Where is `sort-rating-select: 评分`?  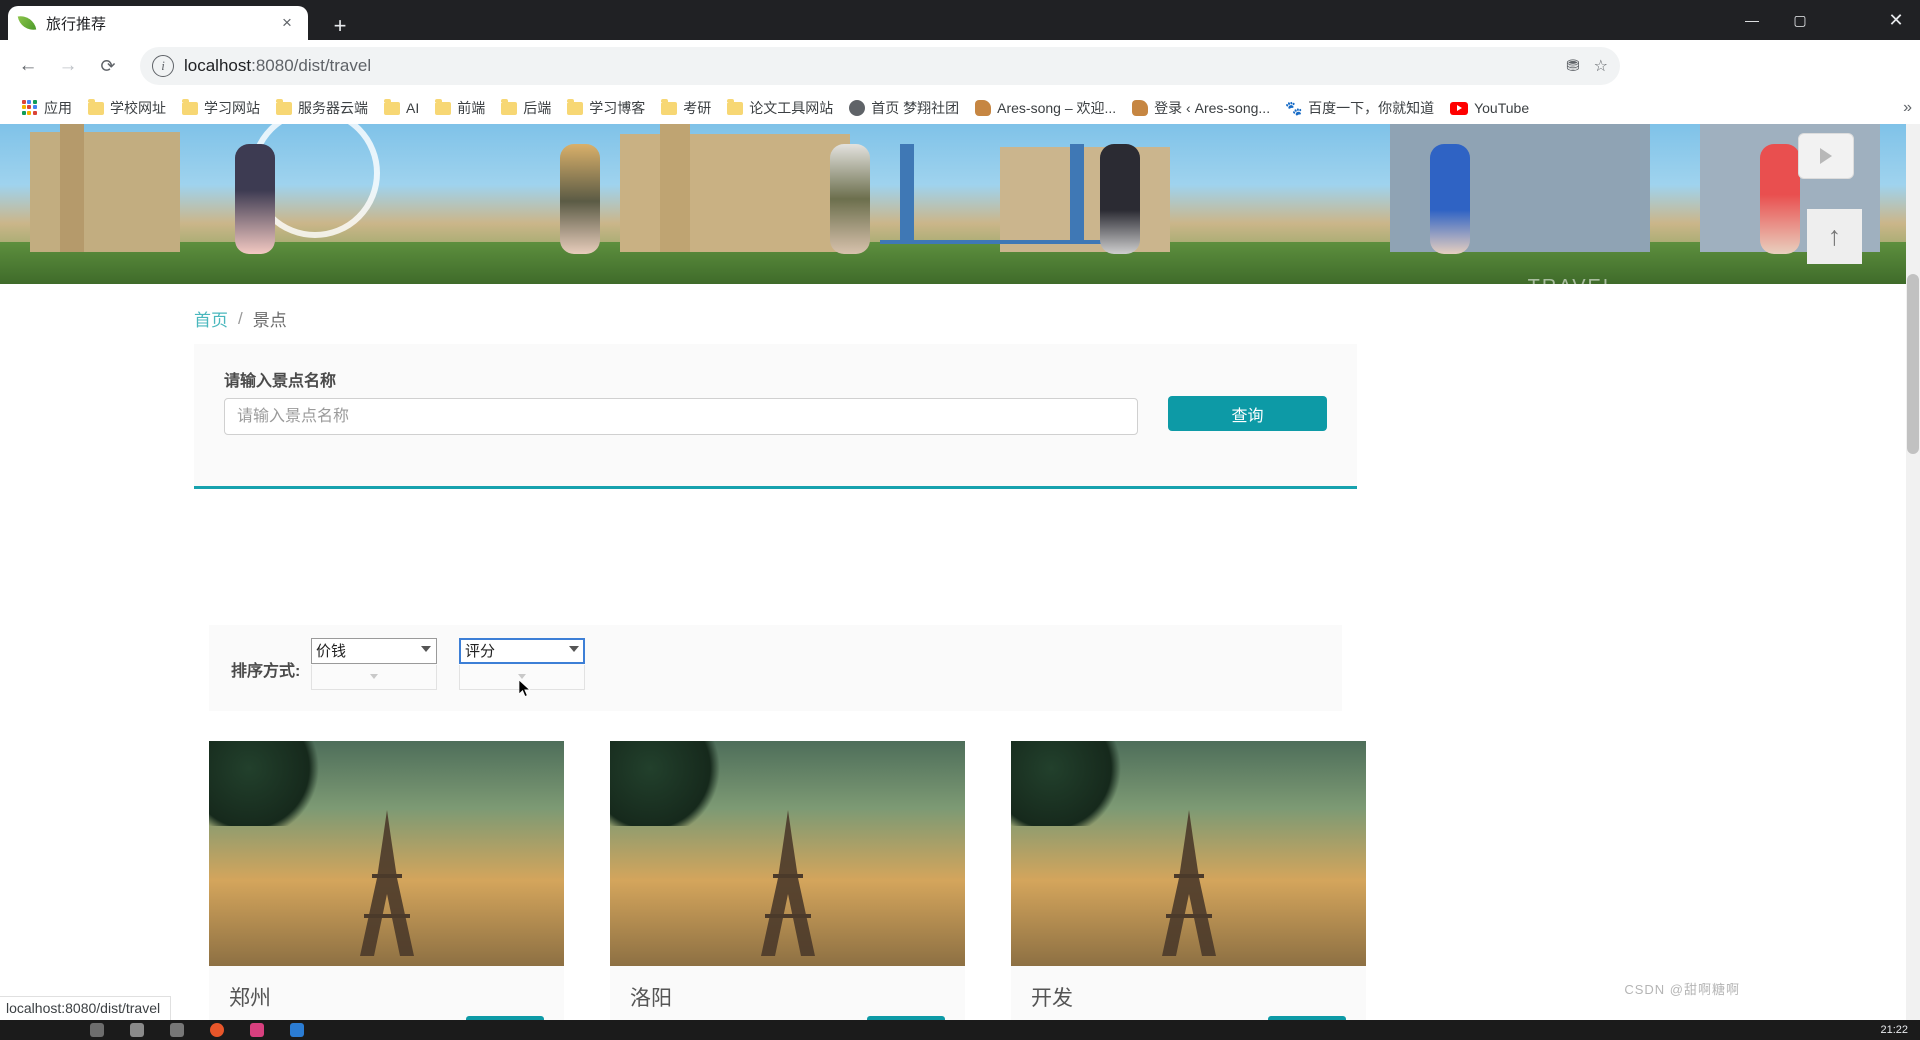 sort-rating-select: 评分 is located at coordinates (522, 651).